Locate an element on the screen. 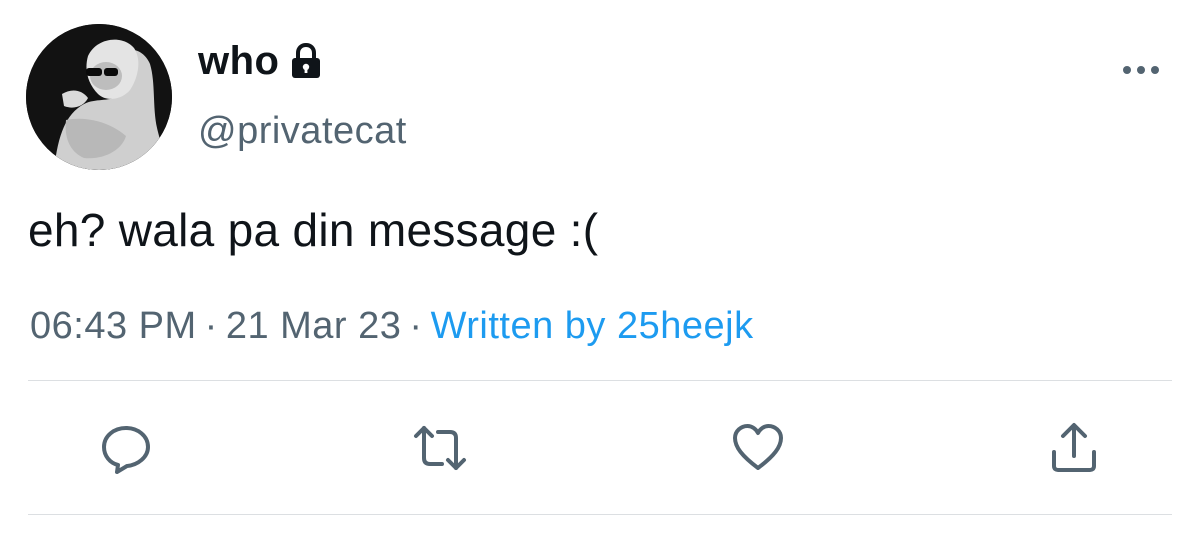 Image resolution: width=1200 pixels, height=533 pixels. share-icon is located at coordinates (1074, 447).